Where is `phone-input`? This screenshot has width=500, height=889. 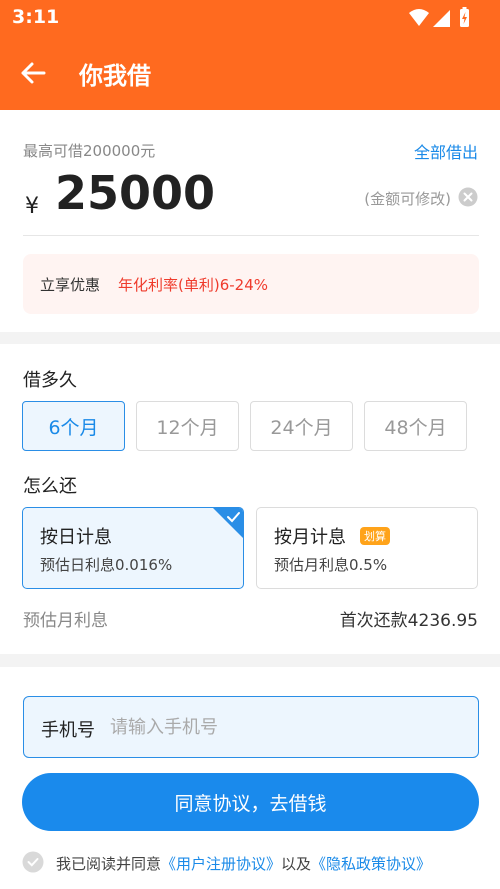 phone-input is located at coordinates (285, 727).